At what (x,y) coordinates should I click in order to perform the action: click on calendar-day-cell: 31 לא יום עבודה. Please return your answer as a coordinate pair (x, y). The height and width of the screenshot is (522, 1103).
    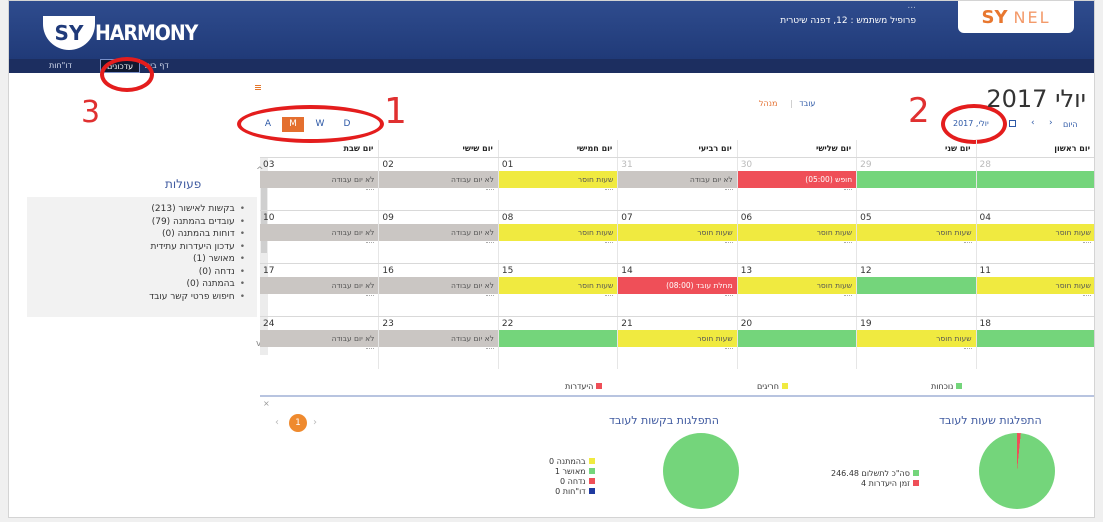
    Looking at the image, I should click on (678, 184).